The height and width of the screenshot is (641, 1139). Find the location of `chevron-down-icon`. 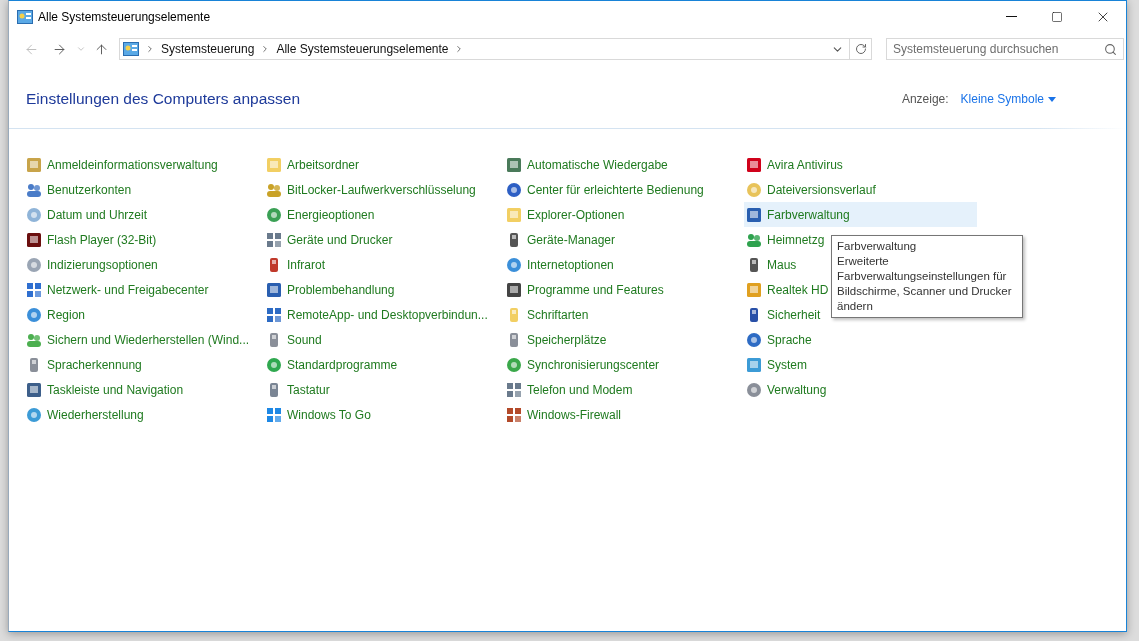

chevron-down-icon is located at coordinates (81, 49).